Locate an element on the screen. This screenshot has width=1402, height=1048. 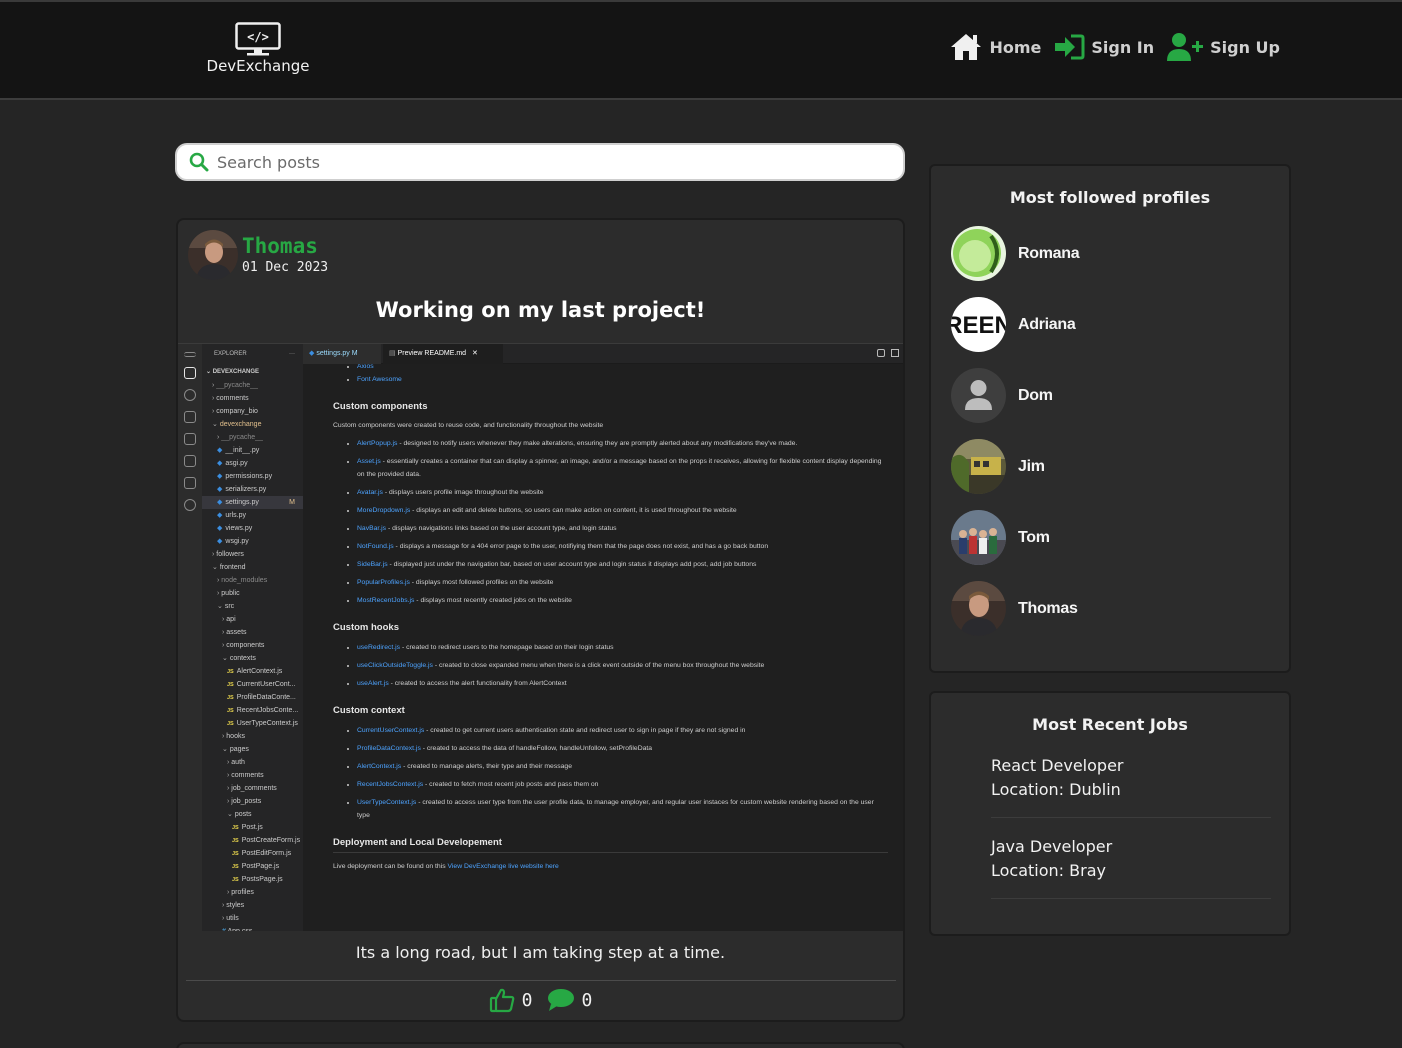
file-tree-item: JS PostPage.js is located at coordinates (252, 866).